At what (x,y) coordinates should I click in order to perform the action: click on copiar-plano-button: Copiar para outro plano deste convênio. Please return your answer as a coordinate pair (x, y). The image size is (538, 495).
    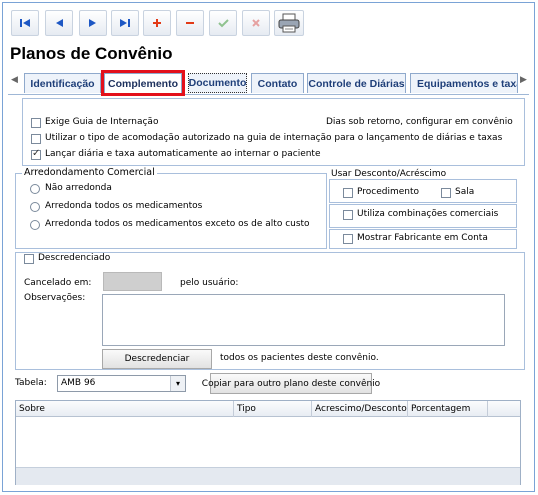
    Looking at the image, I should click on (291, 383).